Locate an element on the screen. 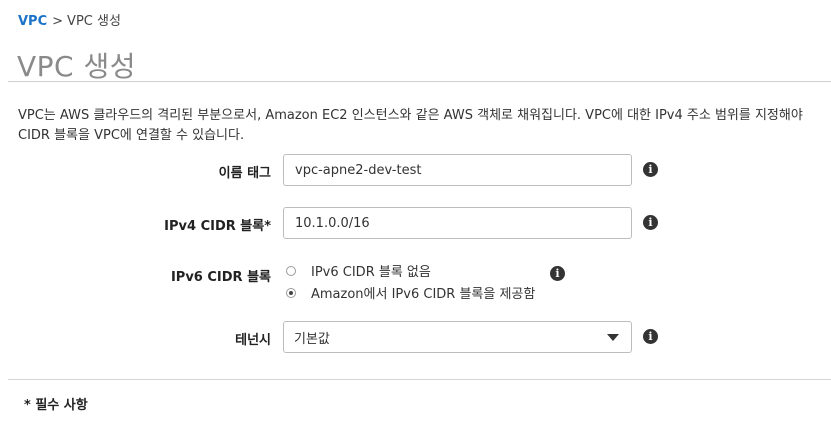  ipv6-amazon-label: Amazon에서 IPv6 CIDR 블록을 제공함 is located at coordinates (423, 292).